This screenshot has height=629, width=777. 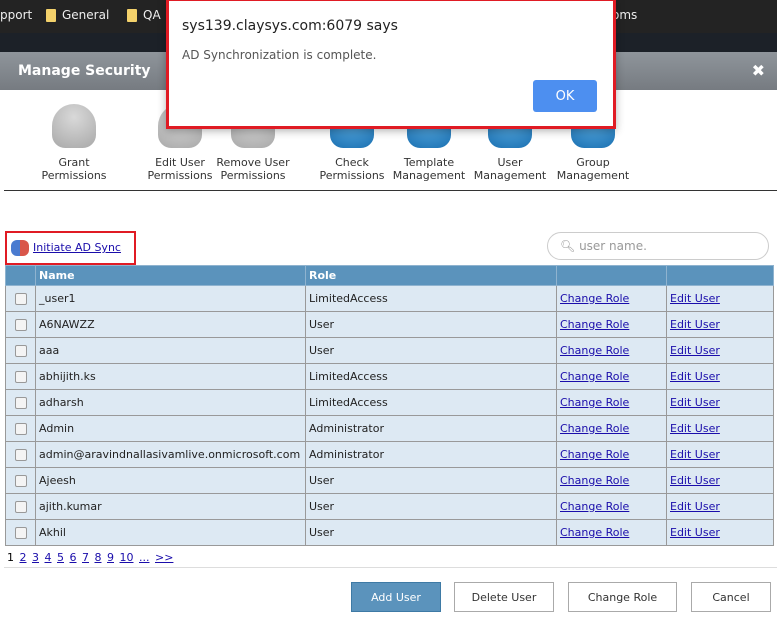 I want to click on divider, so click(x=390, y=567).